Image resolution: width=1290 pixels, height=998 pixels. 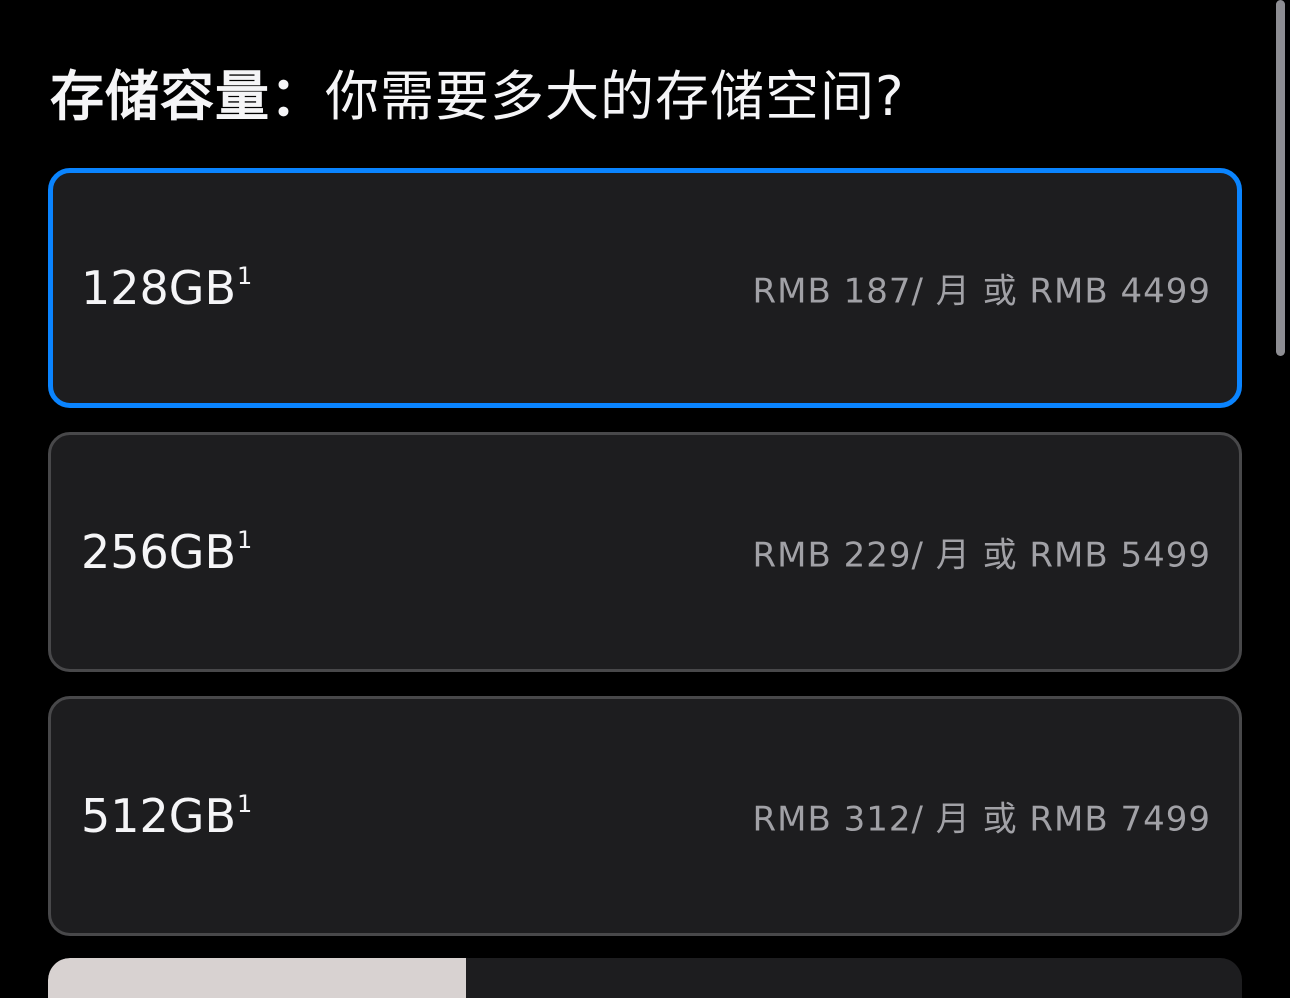 What do you see at coordinates (187, 97) in the screenshot?
I see `page-title-lead: 存储容量：` at bounding box center [187, 97].